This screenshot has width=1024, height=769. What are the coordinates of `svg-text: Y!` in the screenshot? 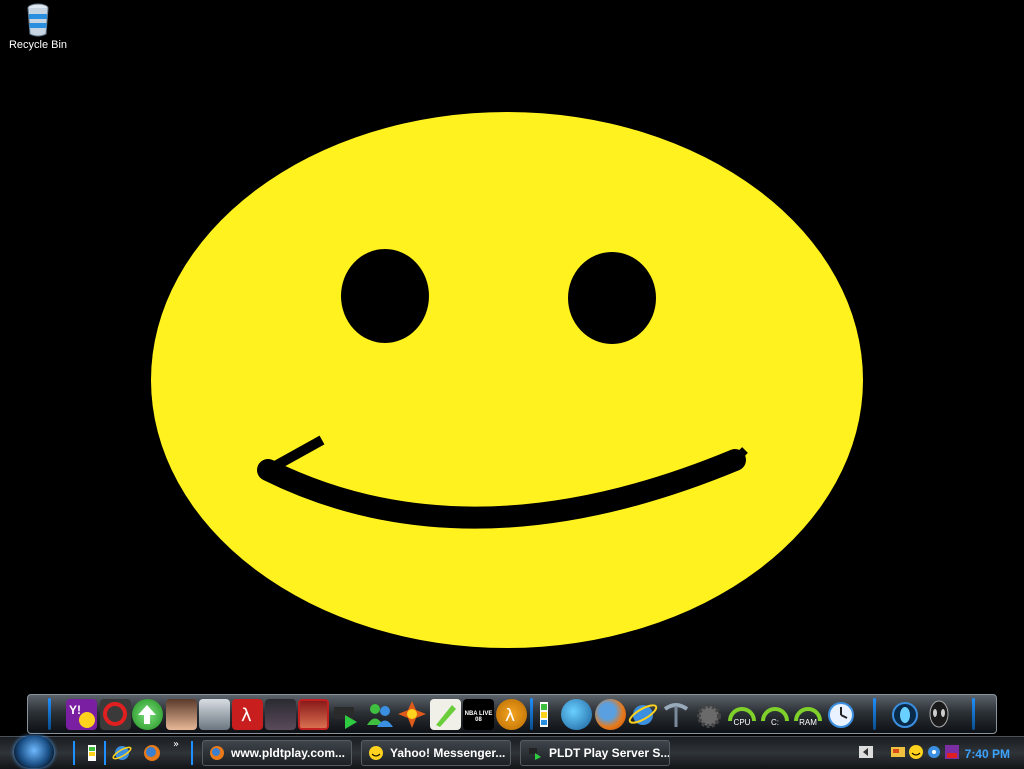 It's located at (75, 710).